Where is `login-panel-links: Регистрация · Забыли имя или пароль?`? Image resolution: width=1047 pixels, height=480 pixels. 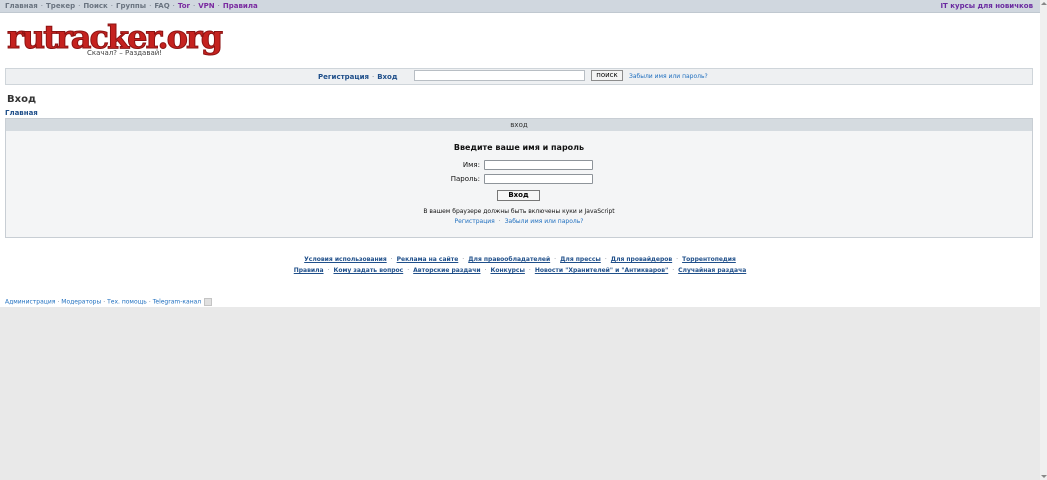 login-panel-links: Регистрация · Забыли имя или пароль? is located at coordinates (519, 221).